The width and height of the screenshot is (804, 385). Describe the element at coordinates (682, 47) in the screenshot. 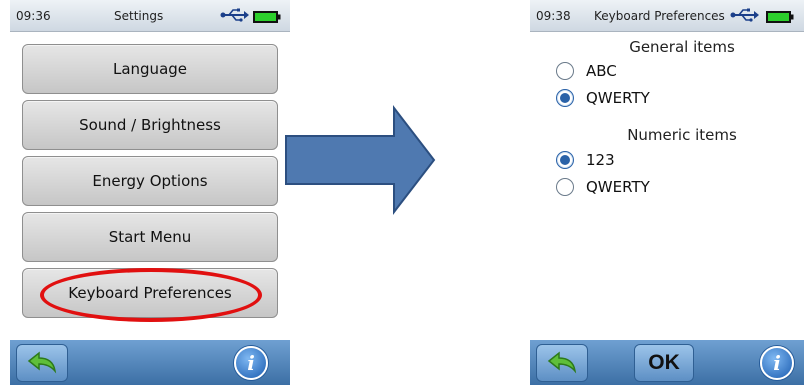

I see `general-items-heading: General items` at that location.